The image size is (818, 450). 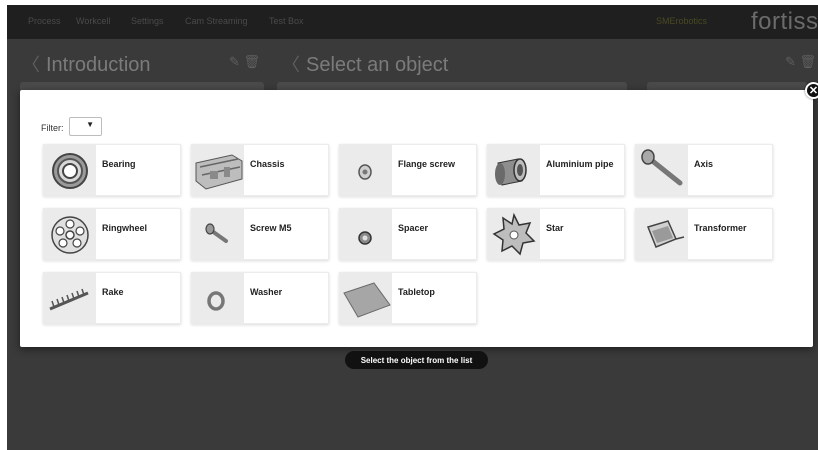 What do you see at coordinates (218, 171) in the screenshot?
I see `chassis-icon` at bounding box center [218, 171].